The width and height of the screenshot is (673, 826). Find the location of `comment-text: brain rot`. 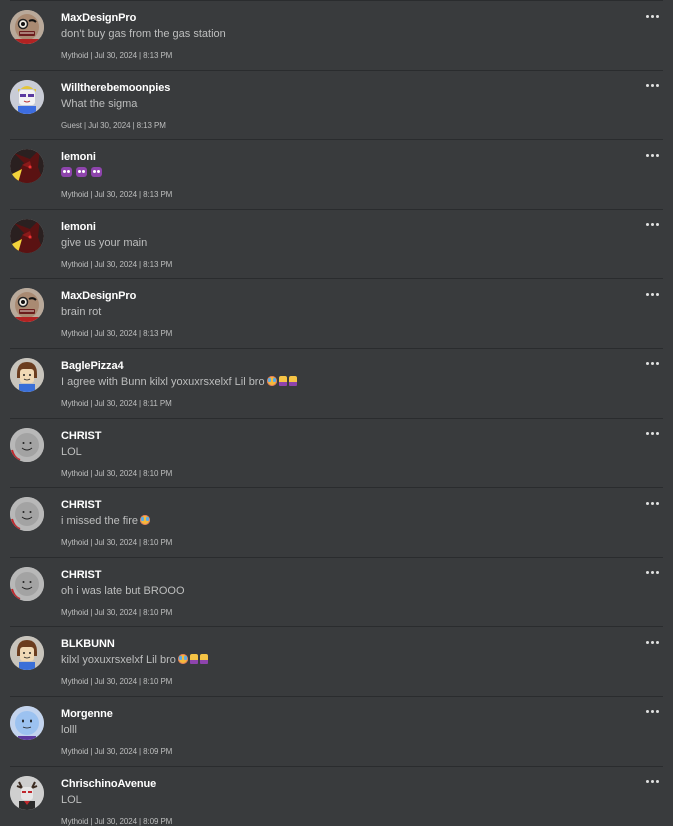

comment-text: brain rot is located at coordinates (81, 312).